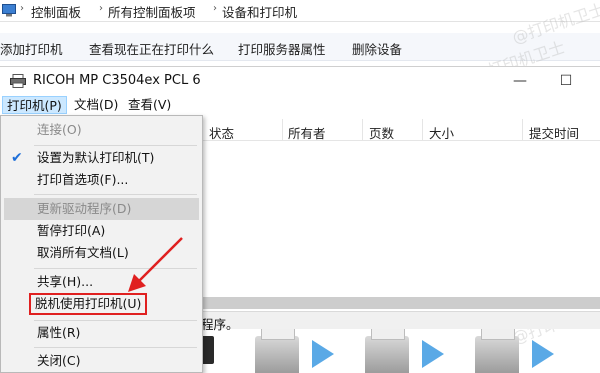 This screenshot has width=600, height=373. What do you see at coordinates (18, 81) in the screenshot?
I see `printer-icon` at bounding box center [18, 81].